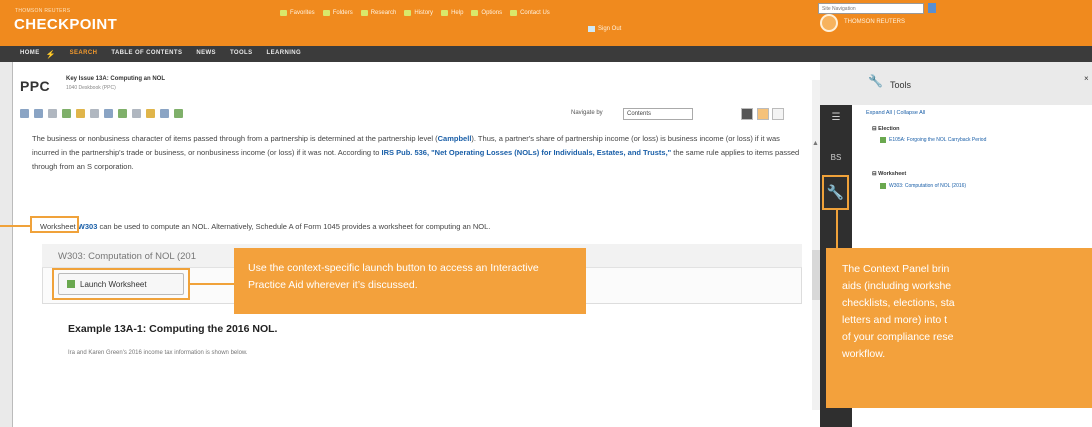 The width and height of the screenshot is (1092, 427). What do you see at coordinates (901, 85) in the screenshot?
I see `tools-title: Tools` at bounding box center [901, 85].